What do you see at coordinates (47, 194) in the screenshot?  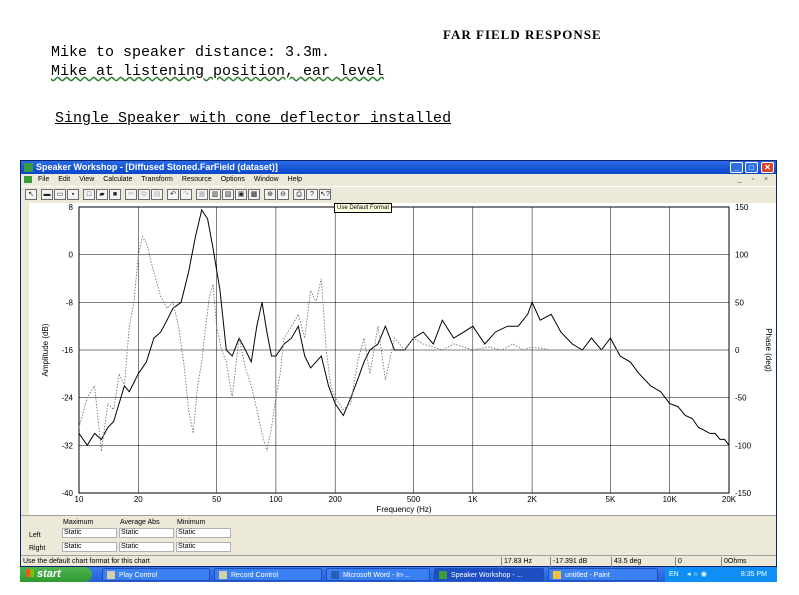 I see `view-driver-icon: ▬` at bounding box center [47, 194].